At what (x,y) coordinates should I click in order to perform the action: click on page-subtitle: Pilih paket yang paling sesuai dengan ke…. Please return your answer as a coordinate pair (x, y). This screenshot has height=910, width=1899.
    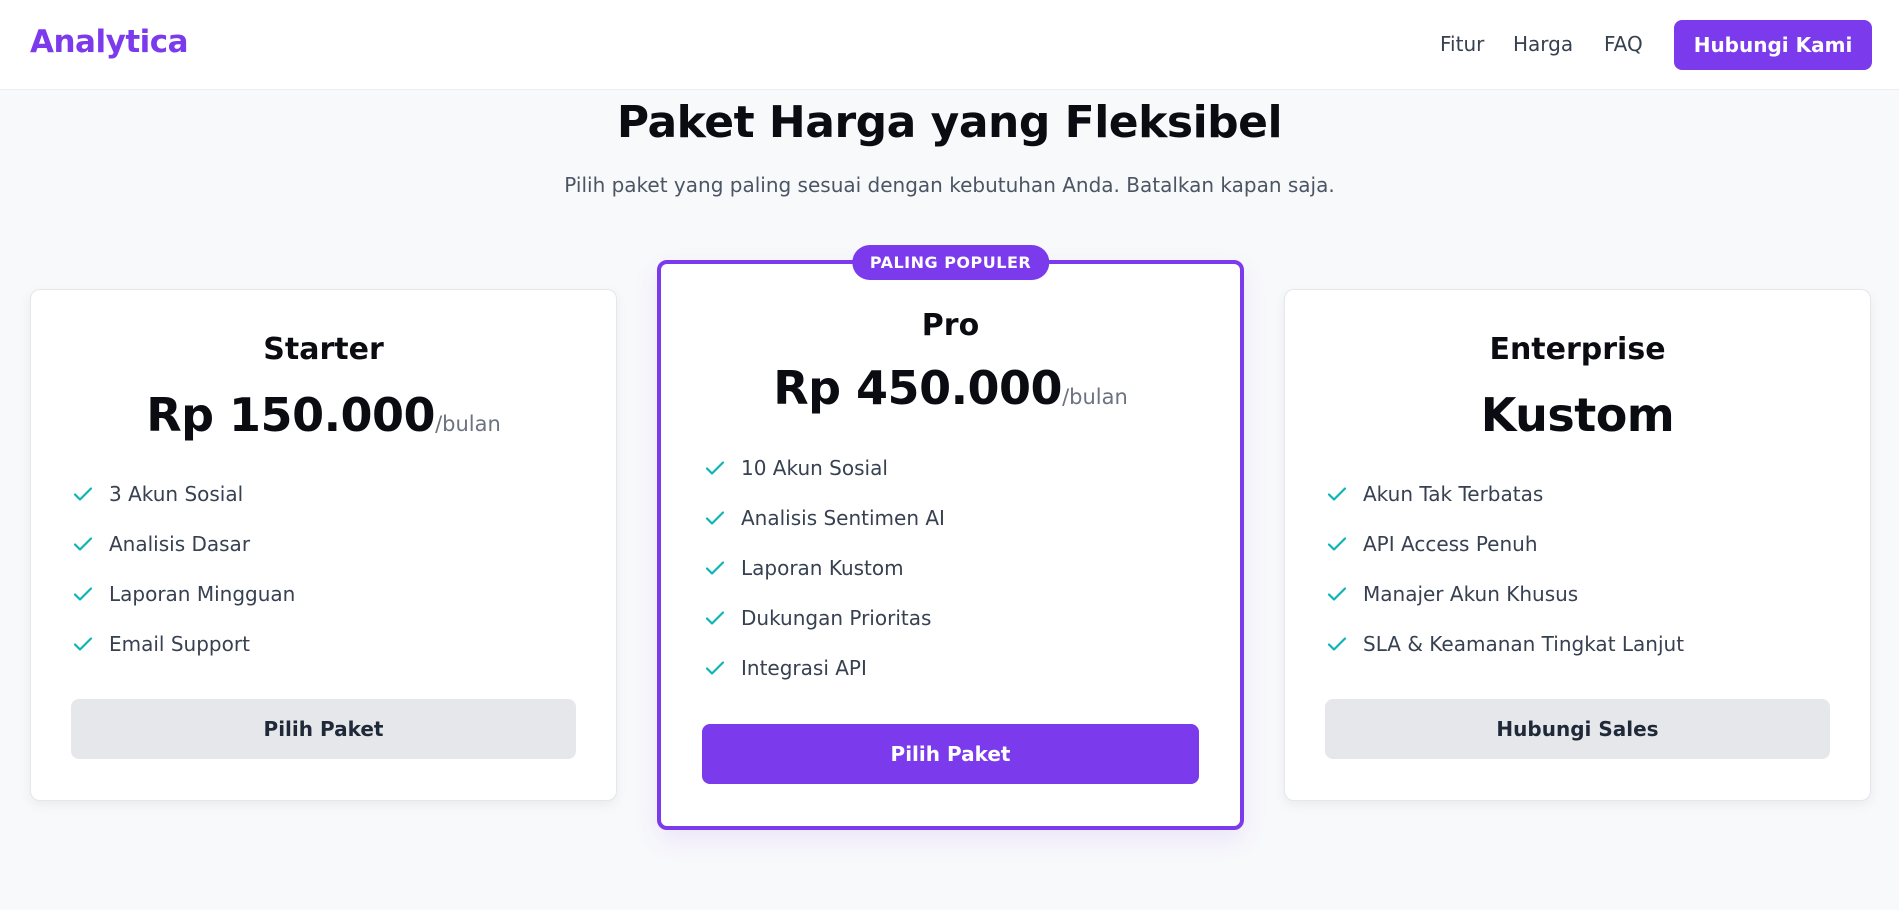
    Looking at the image, I should click on (949, 185).